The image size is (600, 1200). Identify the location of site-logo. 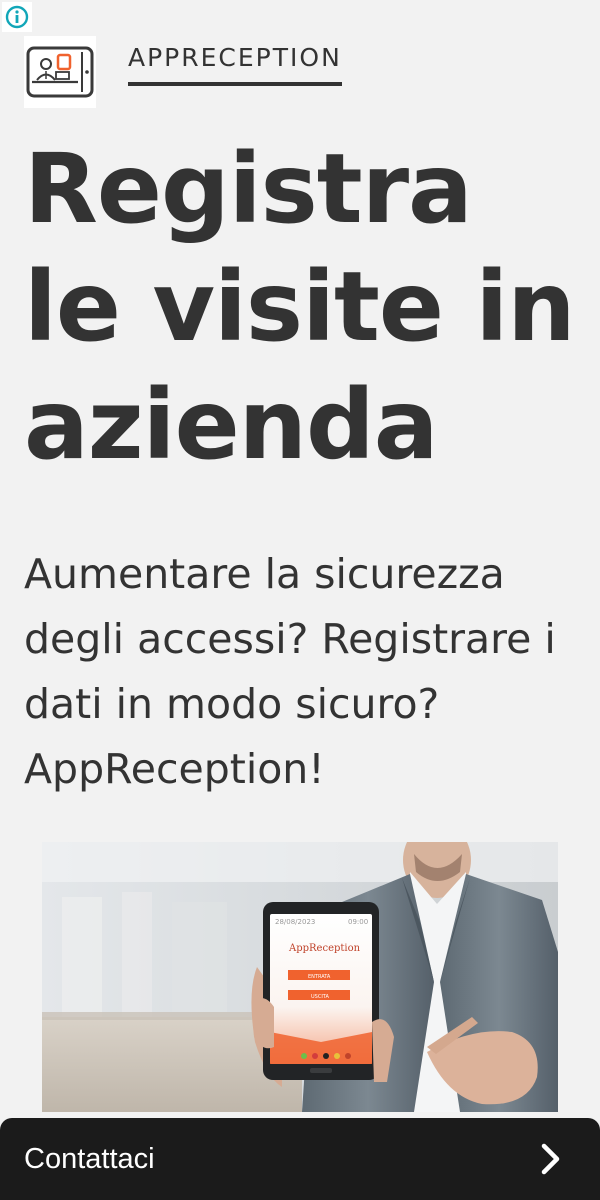
(60, 72).